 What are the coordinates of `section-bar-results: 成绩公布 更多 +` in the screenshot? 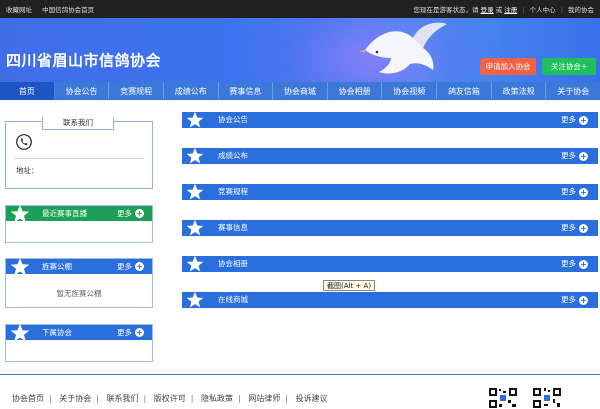 It's located at (390, 155).